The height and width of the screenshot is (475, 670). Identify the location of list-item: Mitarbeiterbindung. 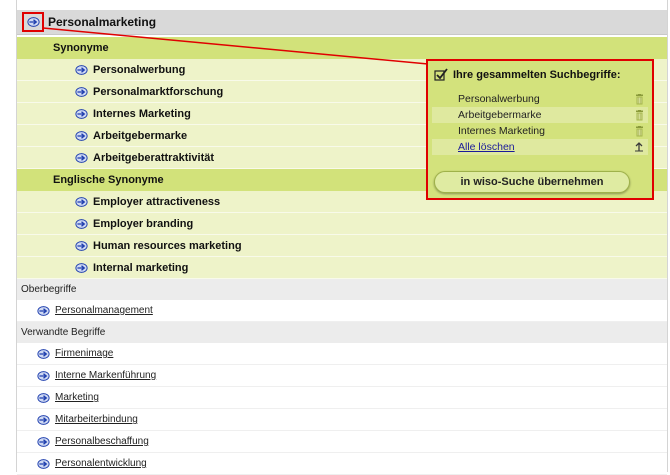
(342, 420).